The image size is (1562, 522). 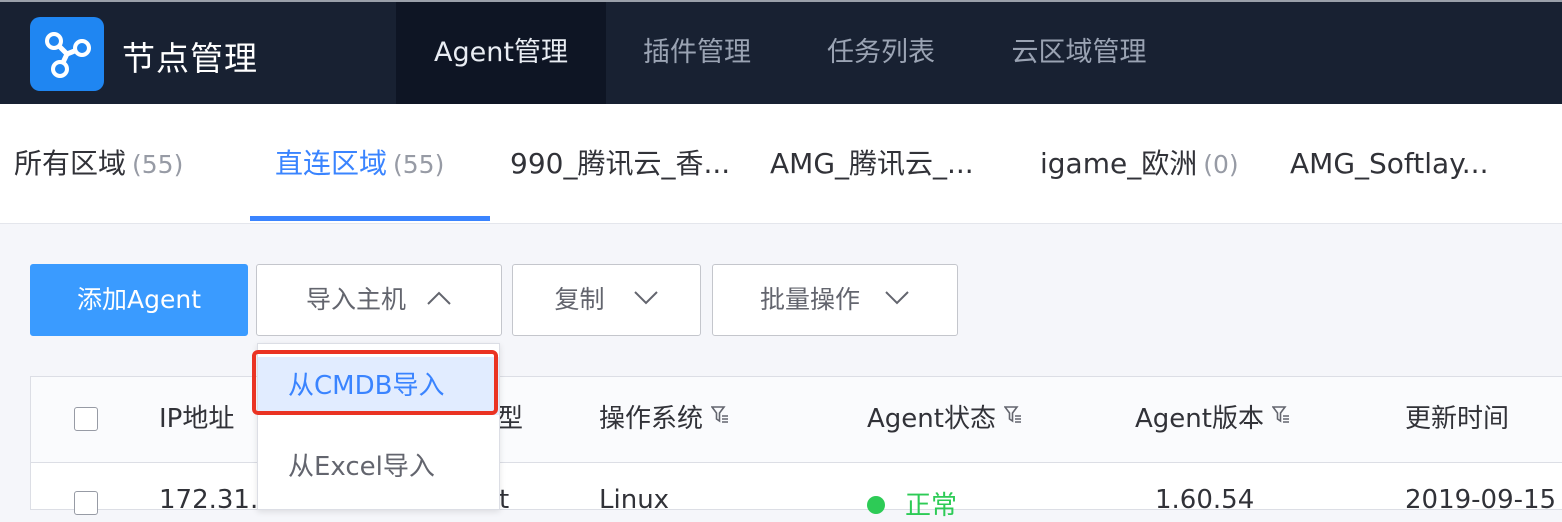 What do you see at coordinates (606, 300) in the screenshot?
I see `copy-button: 复制` at bounding box center [606, 300].